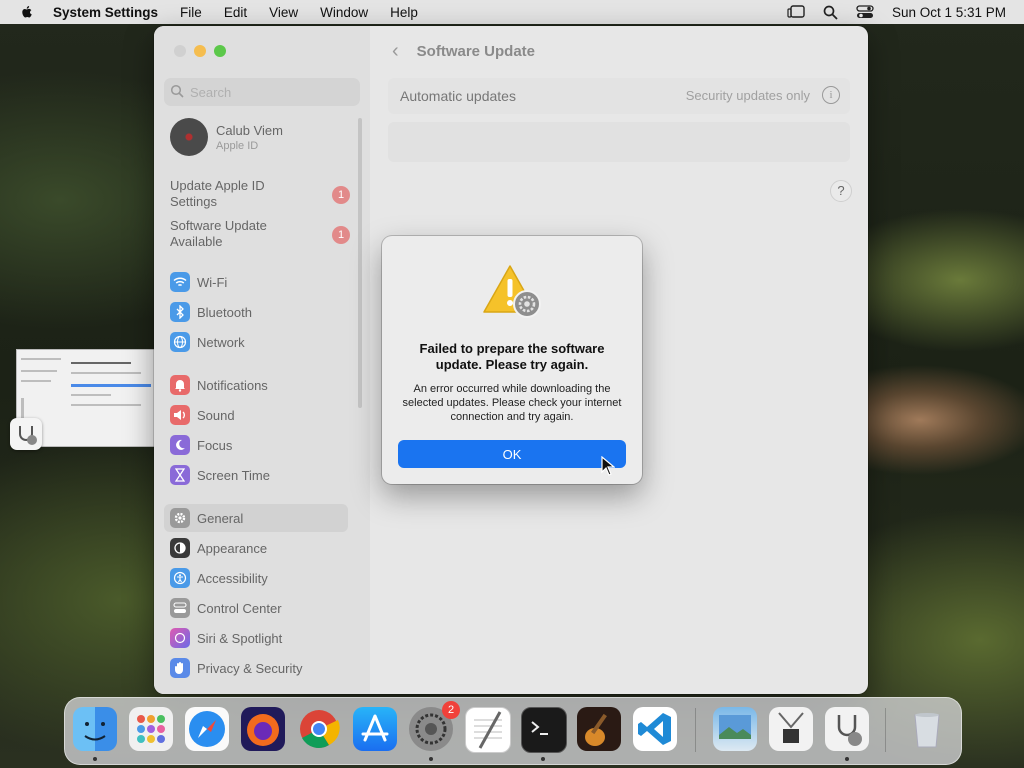 This screenshot has height=768, width=1024. Describe the element at coordinates (215, 445) in the screenshot. I see `sidebar-item-label: Focus` at that location.